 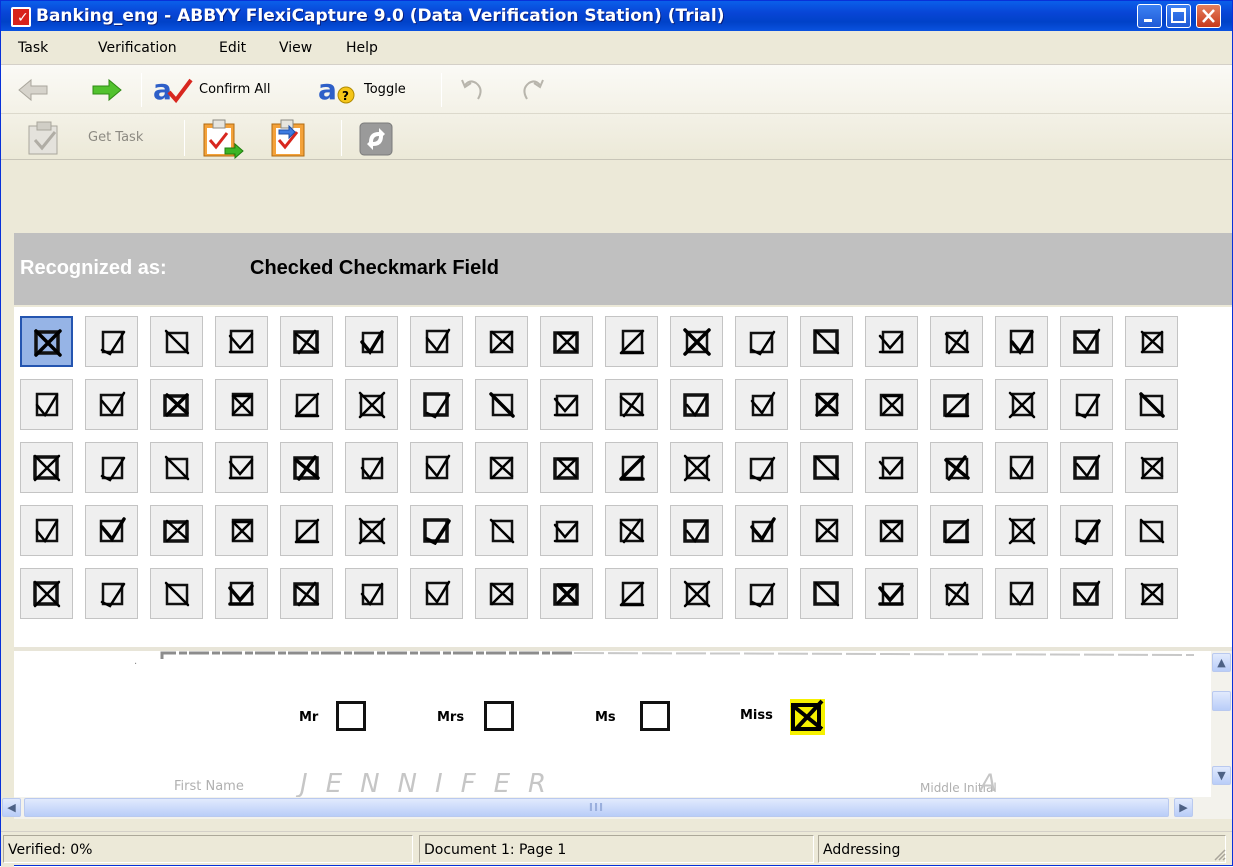 I want to click on vertical-scroll-thumb, so click(x=1221, y=701).